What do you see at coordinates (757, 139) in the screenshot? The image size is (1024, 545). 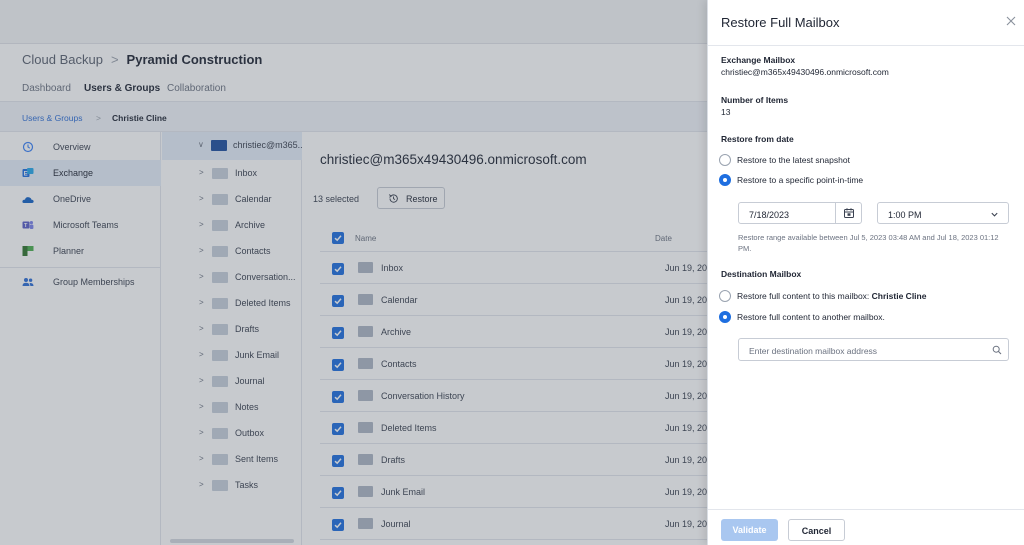 I see `restore-from-label: Restore from date` at bounding box center [757, 139].